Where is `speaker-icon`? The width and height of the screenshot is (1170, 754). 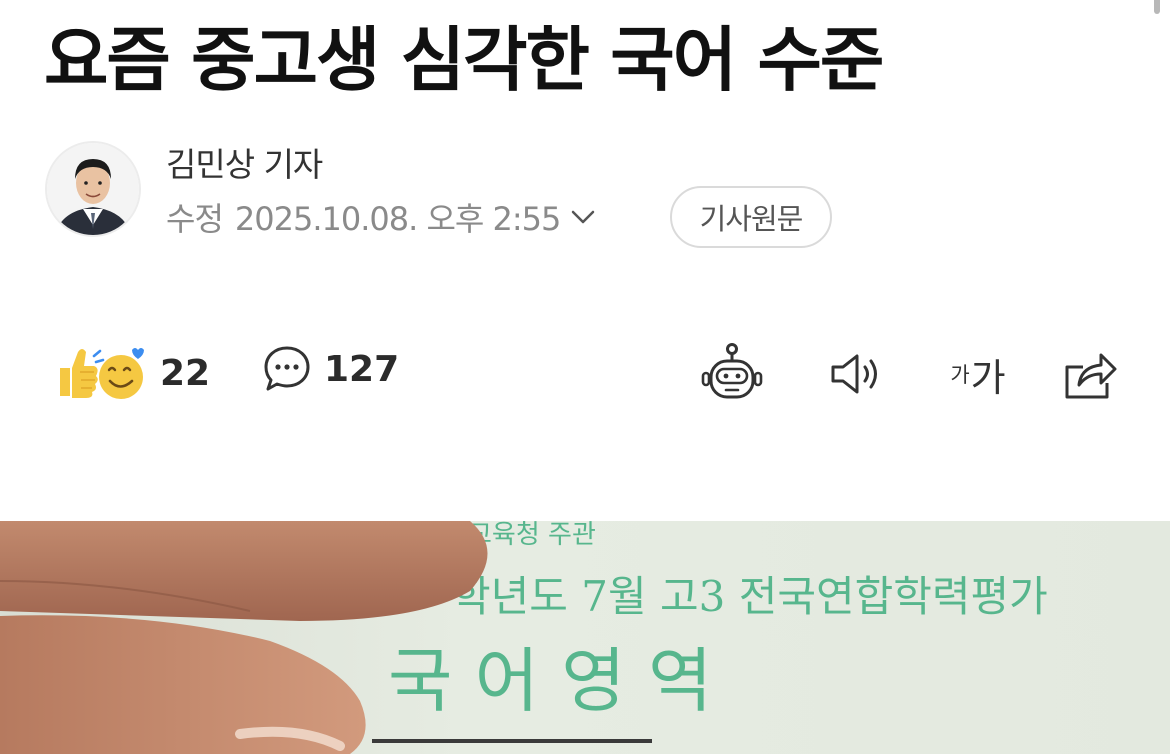 speaker-icon is located at coordinates (854, 374).